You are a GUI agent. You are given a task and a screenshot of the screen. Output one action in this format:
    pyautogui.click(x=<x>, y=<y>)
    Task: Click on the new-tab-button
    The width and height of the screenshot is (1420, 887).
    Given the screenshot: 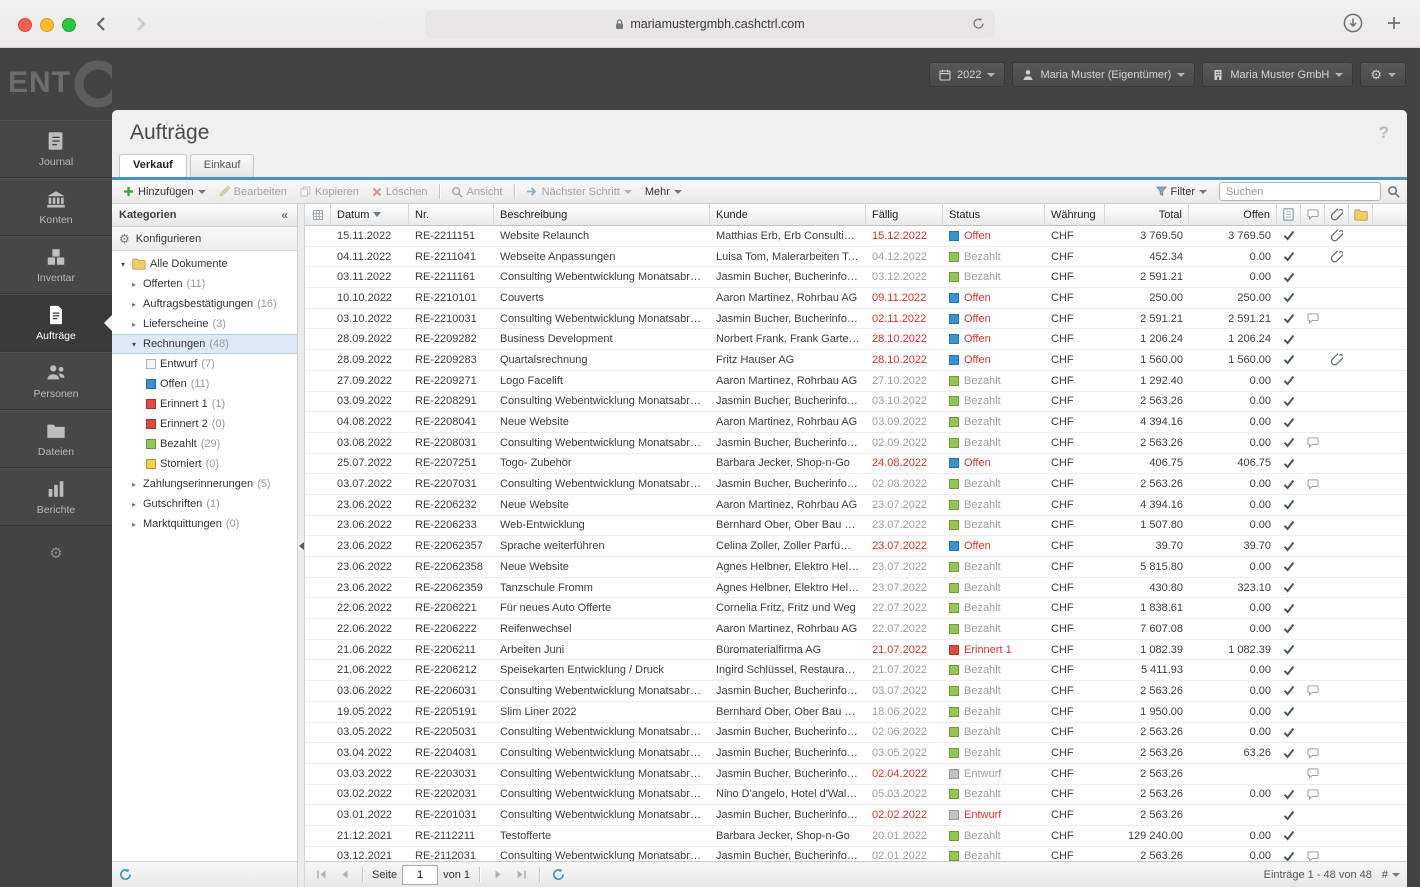 What is the action you would take?
    pyautogui.click(x=1394, y=25)
    